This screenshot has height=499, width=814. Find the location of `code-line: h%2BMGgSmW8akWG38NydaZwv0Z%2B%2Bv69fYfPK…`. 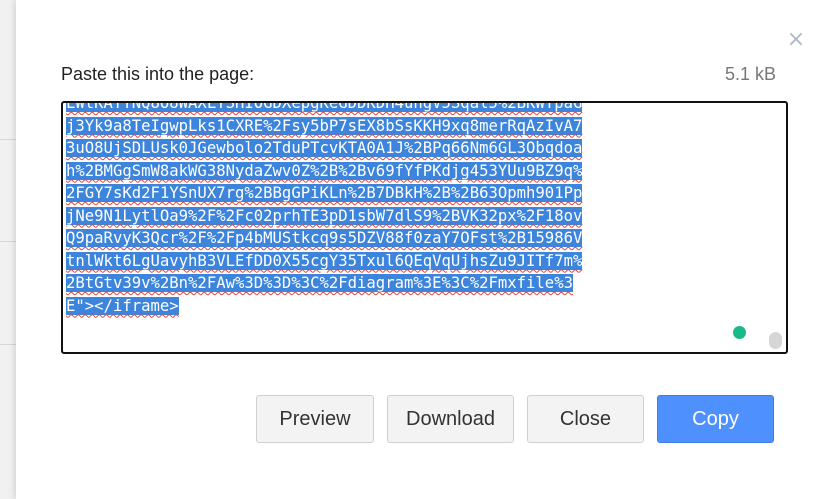

code-line: h%2BMGgSmW8akWG38NydaZwv0Z%2B%2Bv69fYfPK… is located at coordinates (416, 171).